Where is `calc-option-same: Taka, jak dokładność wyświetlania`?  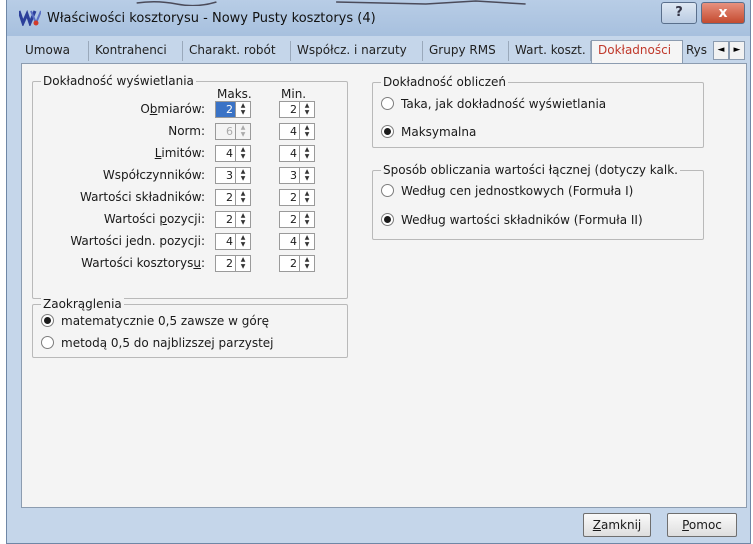 calc-option-same: Taka, jak dokładność wyświetlania is located at coordinates (493, 104).